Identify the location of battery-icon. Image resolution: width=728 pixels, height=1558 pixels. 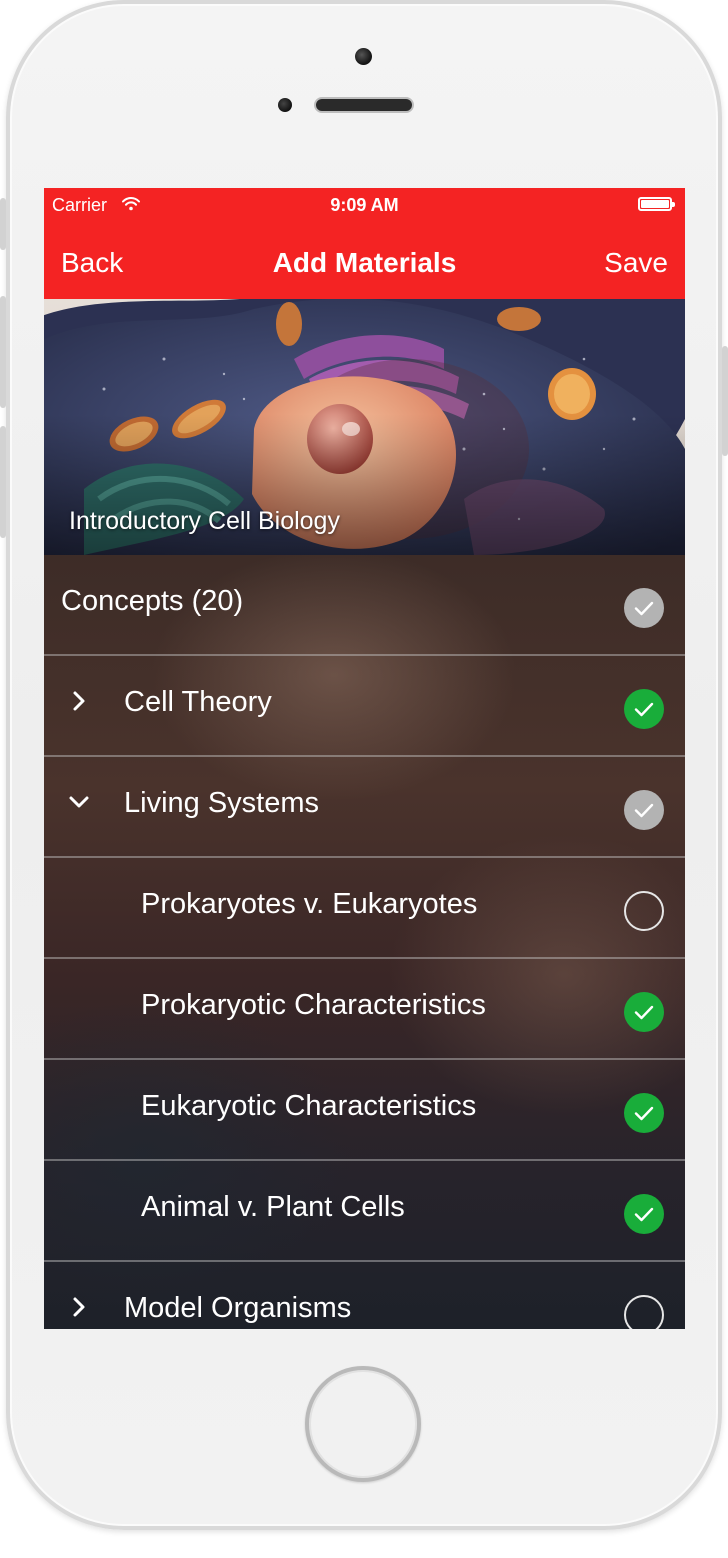
(656, 204).